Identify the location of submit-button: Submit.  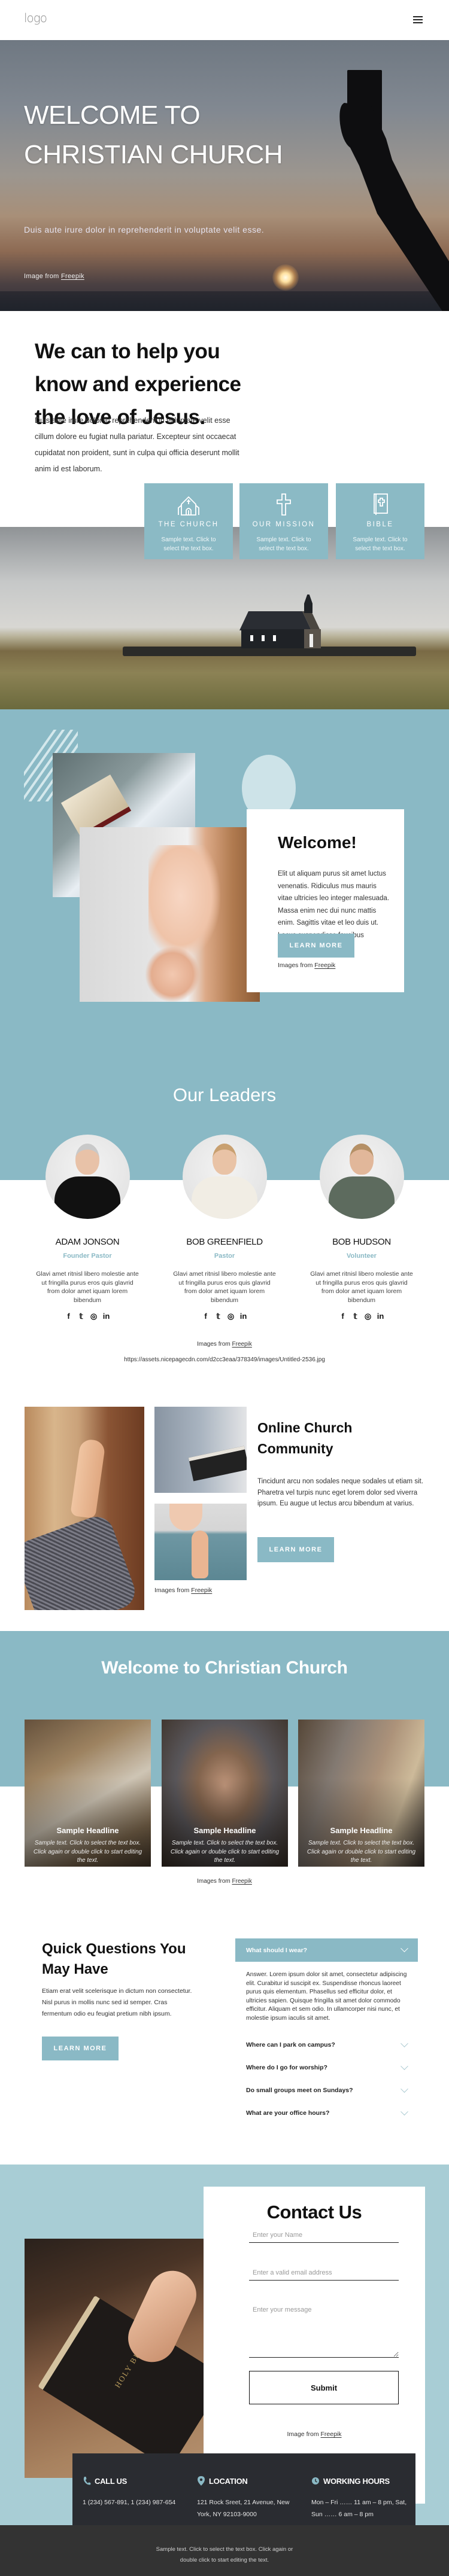
(324, 2387).